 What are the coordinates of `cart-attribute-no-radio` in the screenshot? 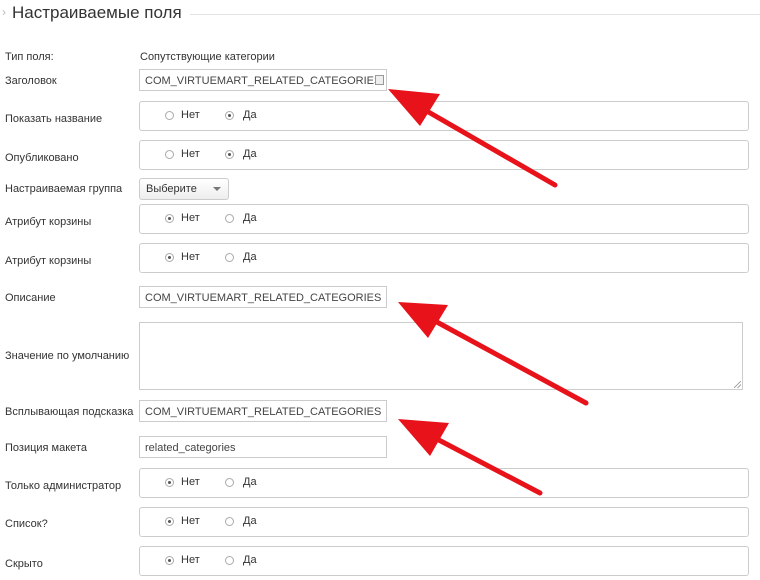 It's located at (169, 218).